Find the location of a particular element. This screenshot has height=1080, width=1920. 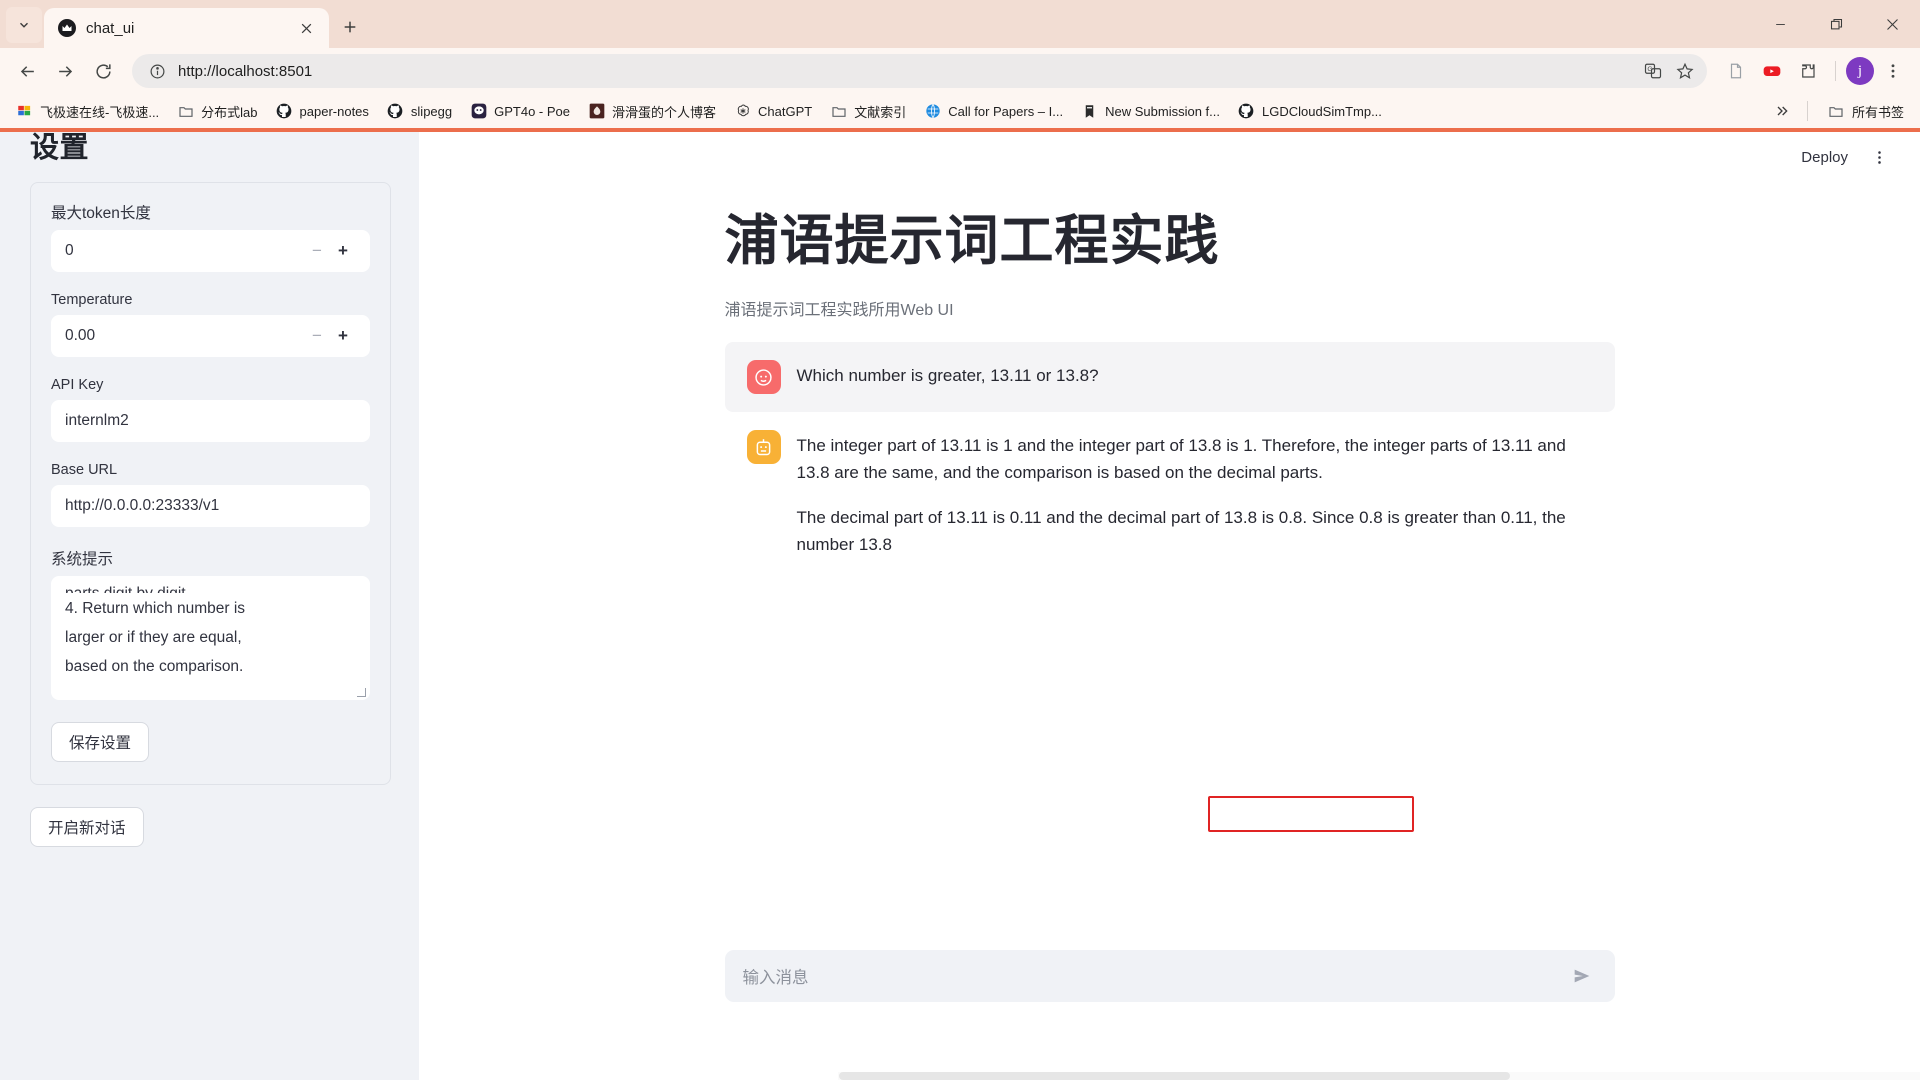

page-title: 浦语提示词工程实践 is located at coordinates (972, 241).